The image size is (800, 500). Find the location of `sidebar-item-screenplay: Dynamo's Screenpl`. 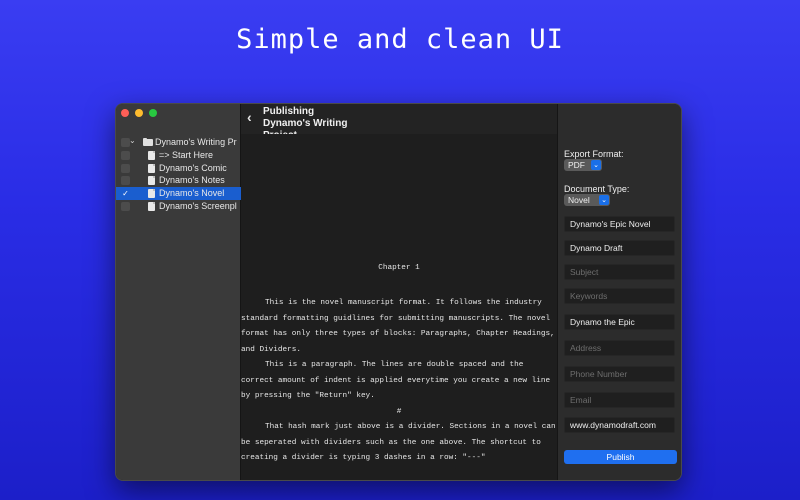

sidebar-item-screenplay: Dynamo's Screenpl is located at coordinates (178, 206).